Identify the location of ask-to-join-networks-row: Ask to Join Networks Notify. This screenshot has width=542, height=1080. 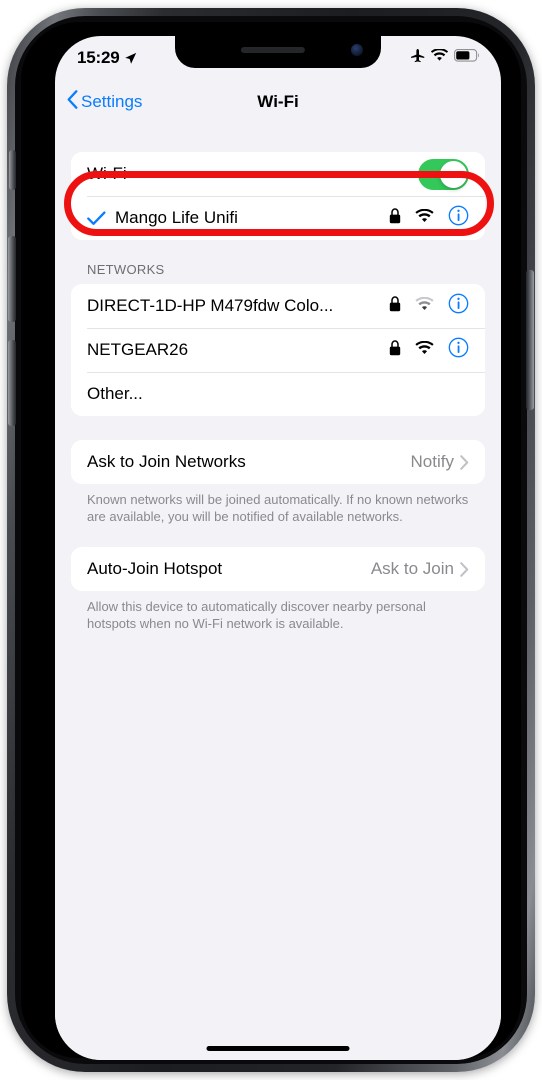
(278, 462).